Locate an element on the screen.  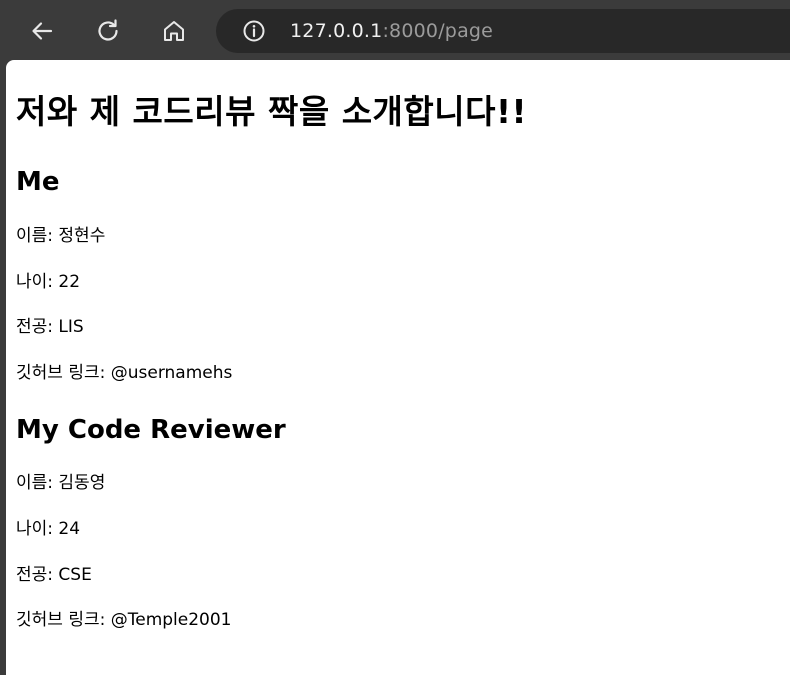
reload-icon is located at coordinates (108, 31).